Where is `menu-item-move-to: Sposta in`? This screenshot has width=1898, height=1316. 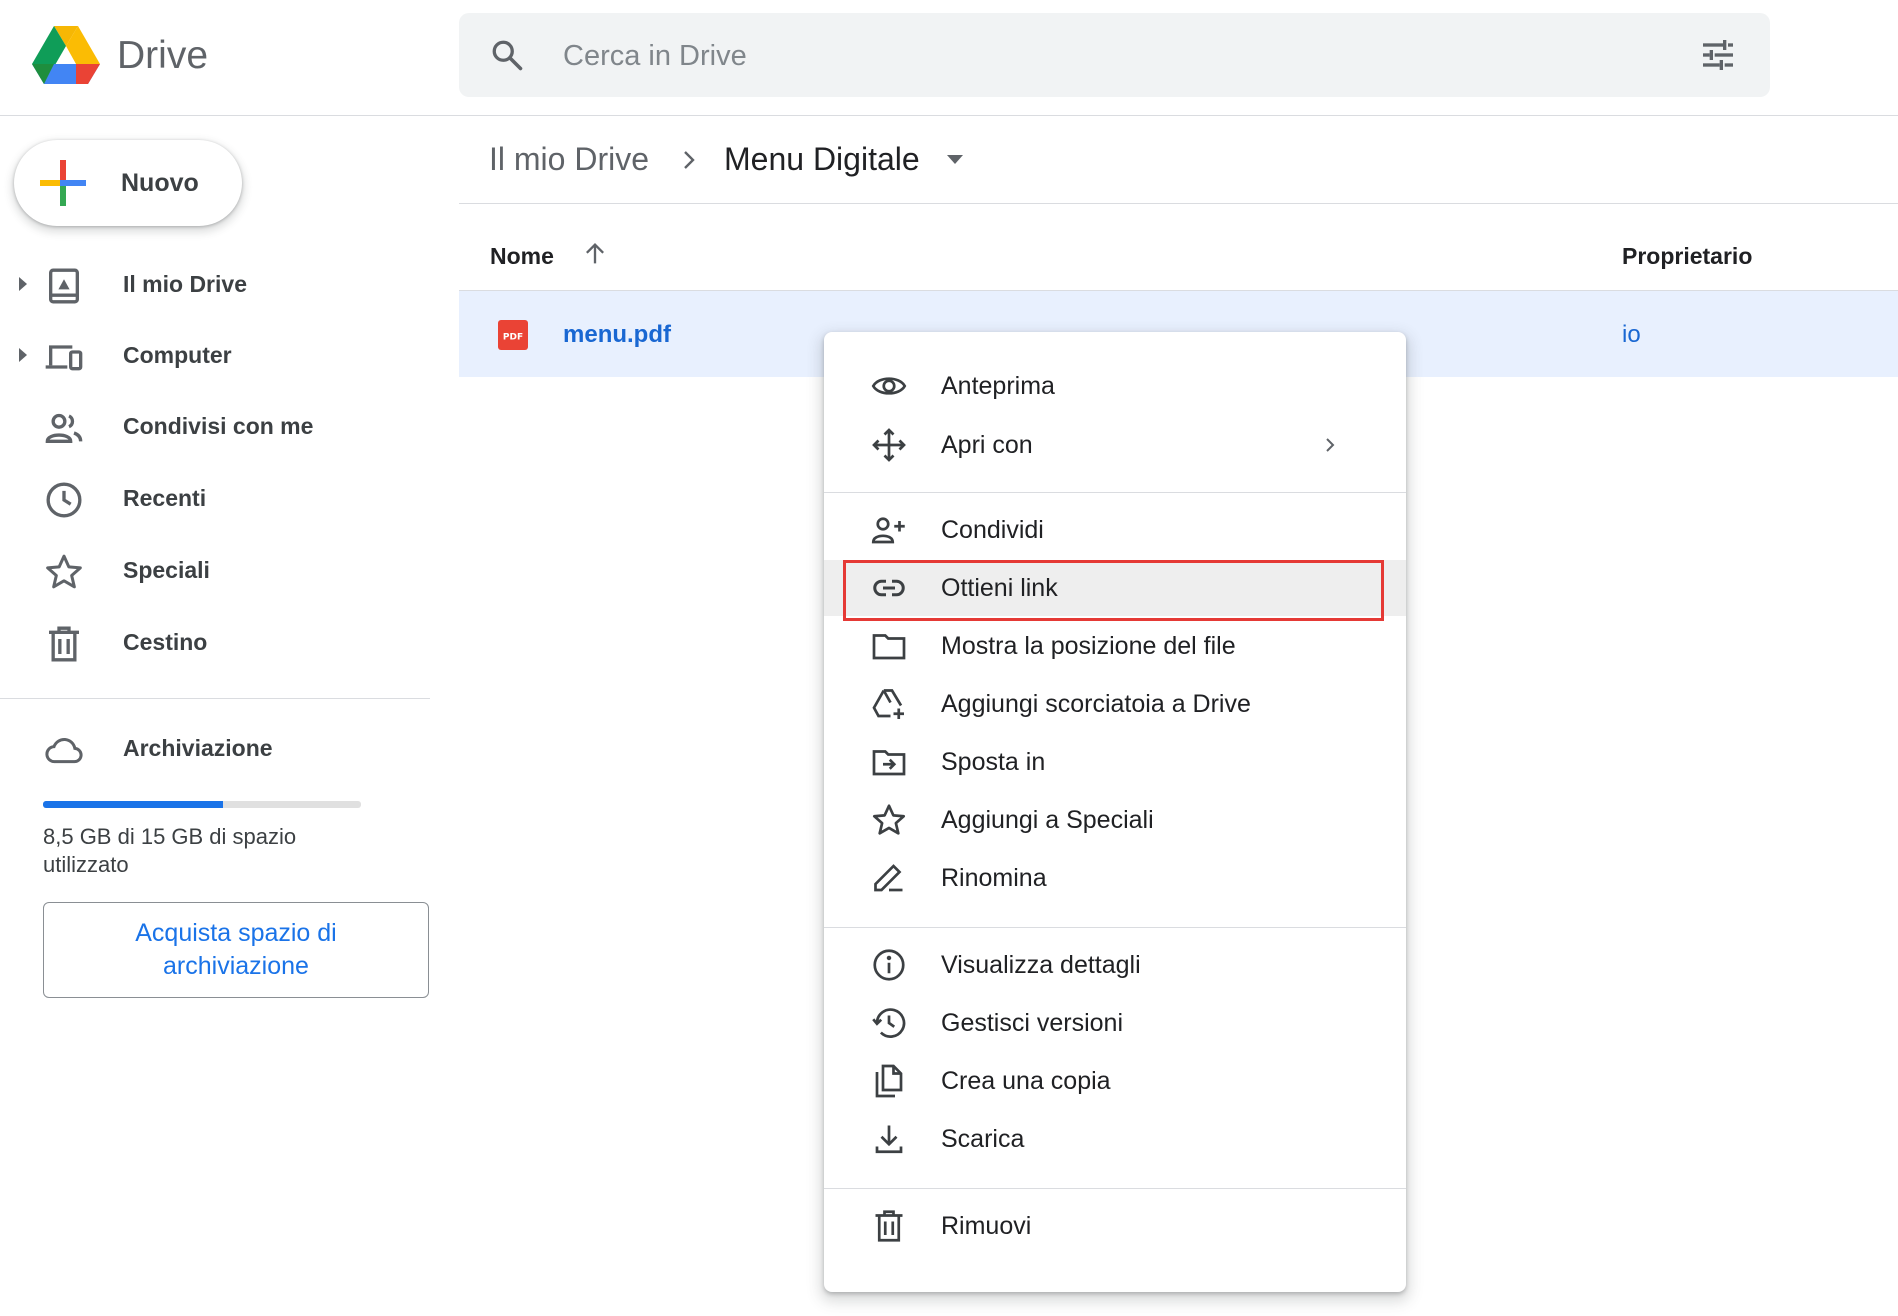
menu-item-move-to: Sposta in is located at coordinates (1115, 762).